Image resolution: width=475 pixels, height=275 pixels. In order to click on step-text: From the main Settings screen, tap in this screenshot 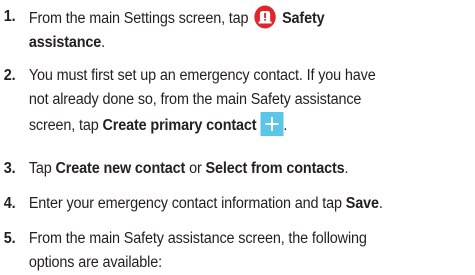, I will do `click(138, 18)`.